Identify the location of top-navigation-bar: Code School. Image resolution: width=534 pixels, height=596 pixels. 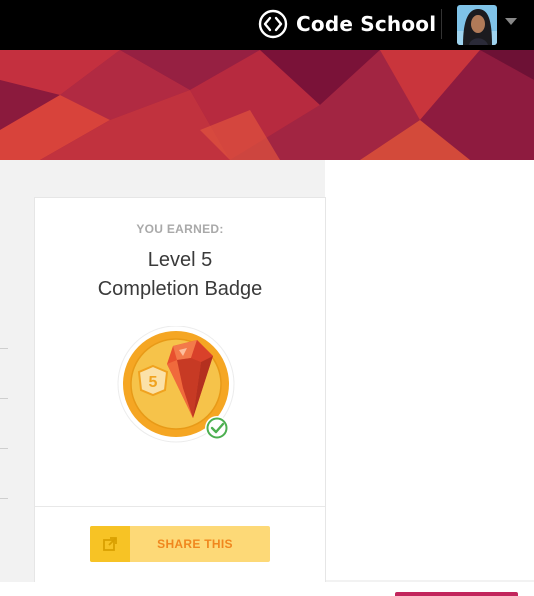
(267, 25).